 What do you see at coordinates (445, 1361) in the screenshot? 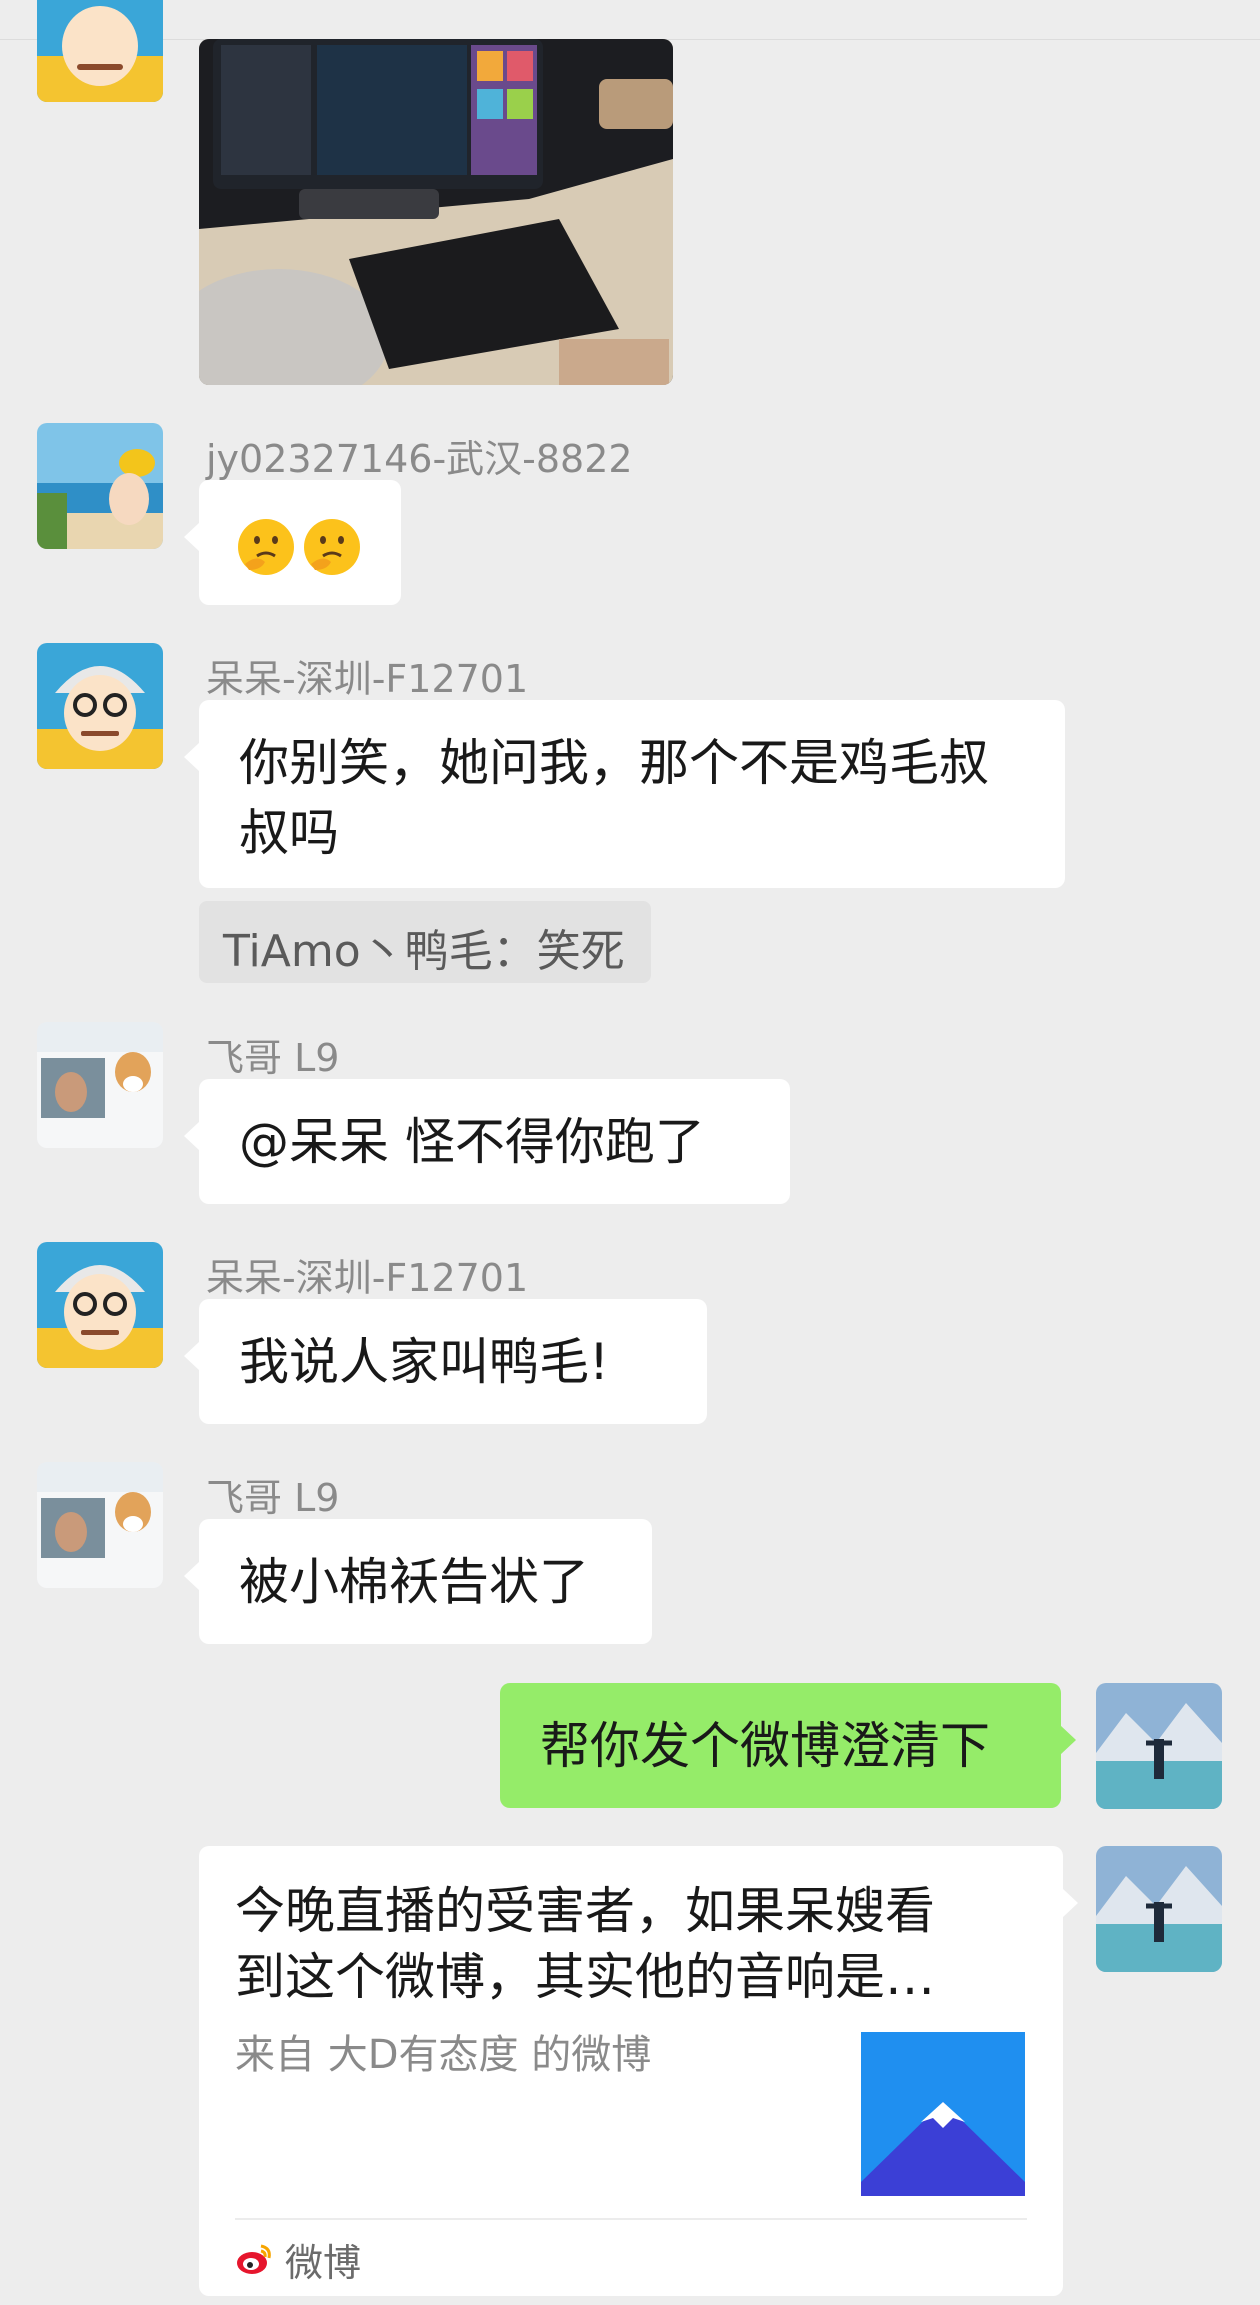
I see `message-bubble: 我说人家叫鸭毛!` at bounding box center [445, 1361].